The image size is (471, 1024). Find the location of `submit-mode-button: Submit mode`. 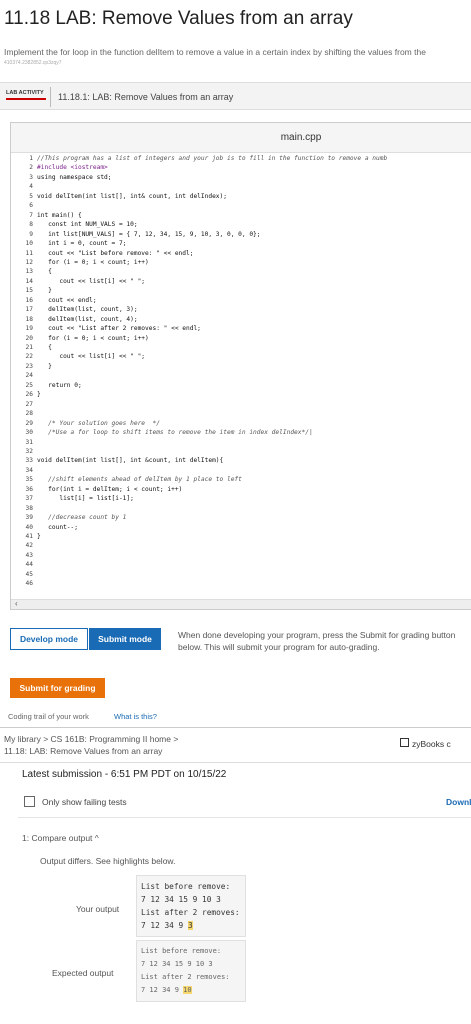

submit-mode-button: Submit mode is located at coordinates (125, 639).